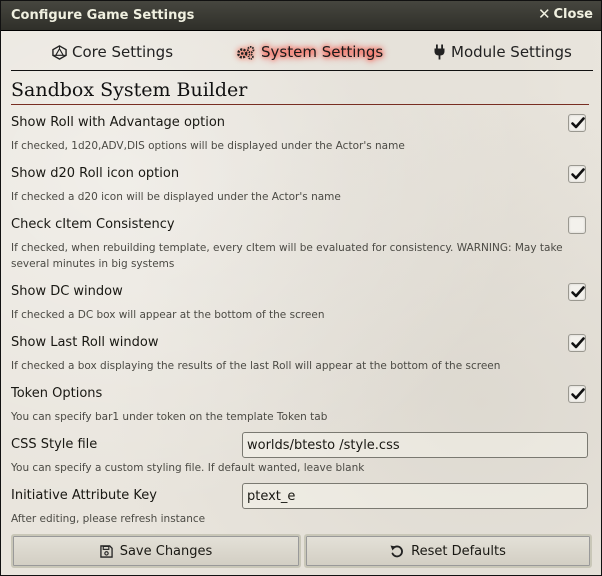 This screenshot has width=602, height=576. What do you see at coordinates (577, 225) in the screenshot?
I see `checkbox-citem-consistency` at bounding box center [577, 225].